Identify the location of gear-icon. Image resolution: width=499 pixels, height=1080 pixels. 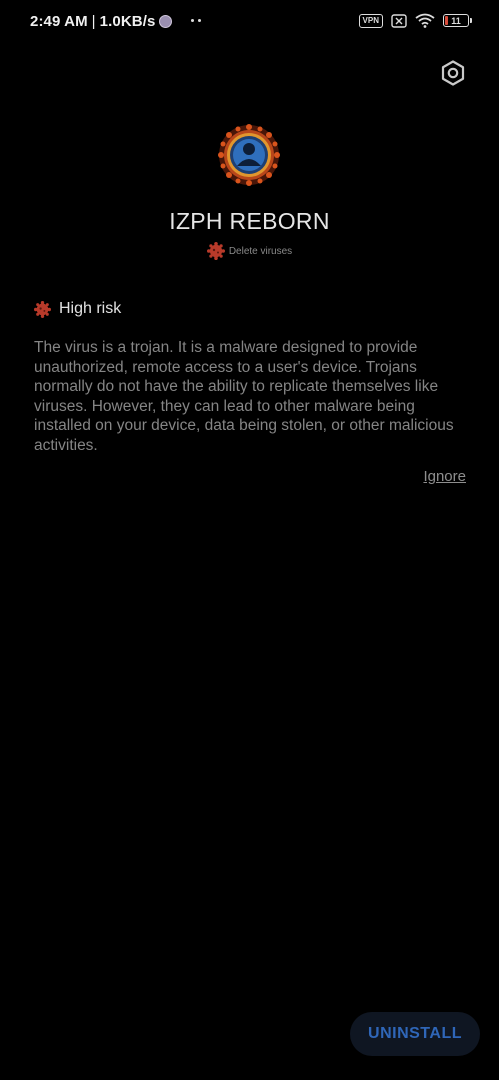
(453, 73).